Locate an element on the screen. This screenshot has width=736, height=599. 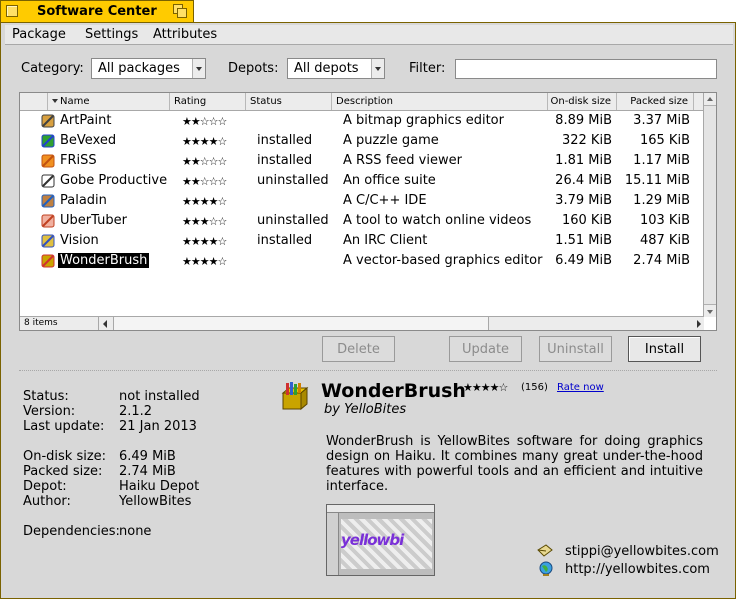
close-box-icon is located at coordinates (12, 11).